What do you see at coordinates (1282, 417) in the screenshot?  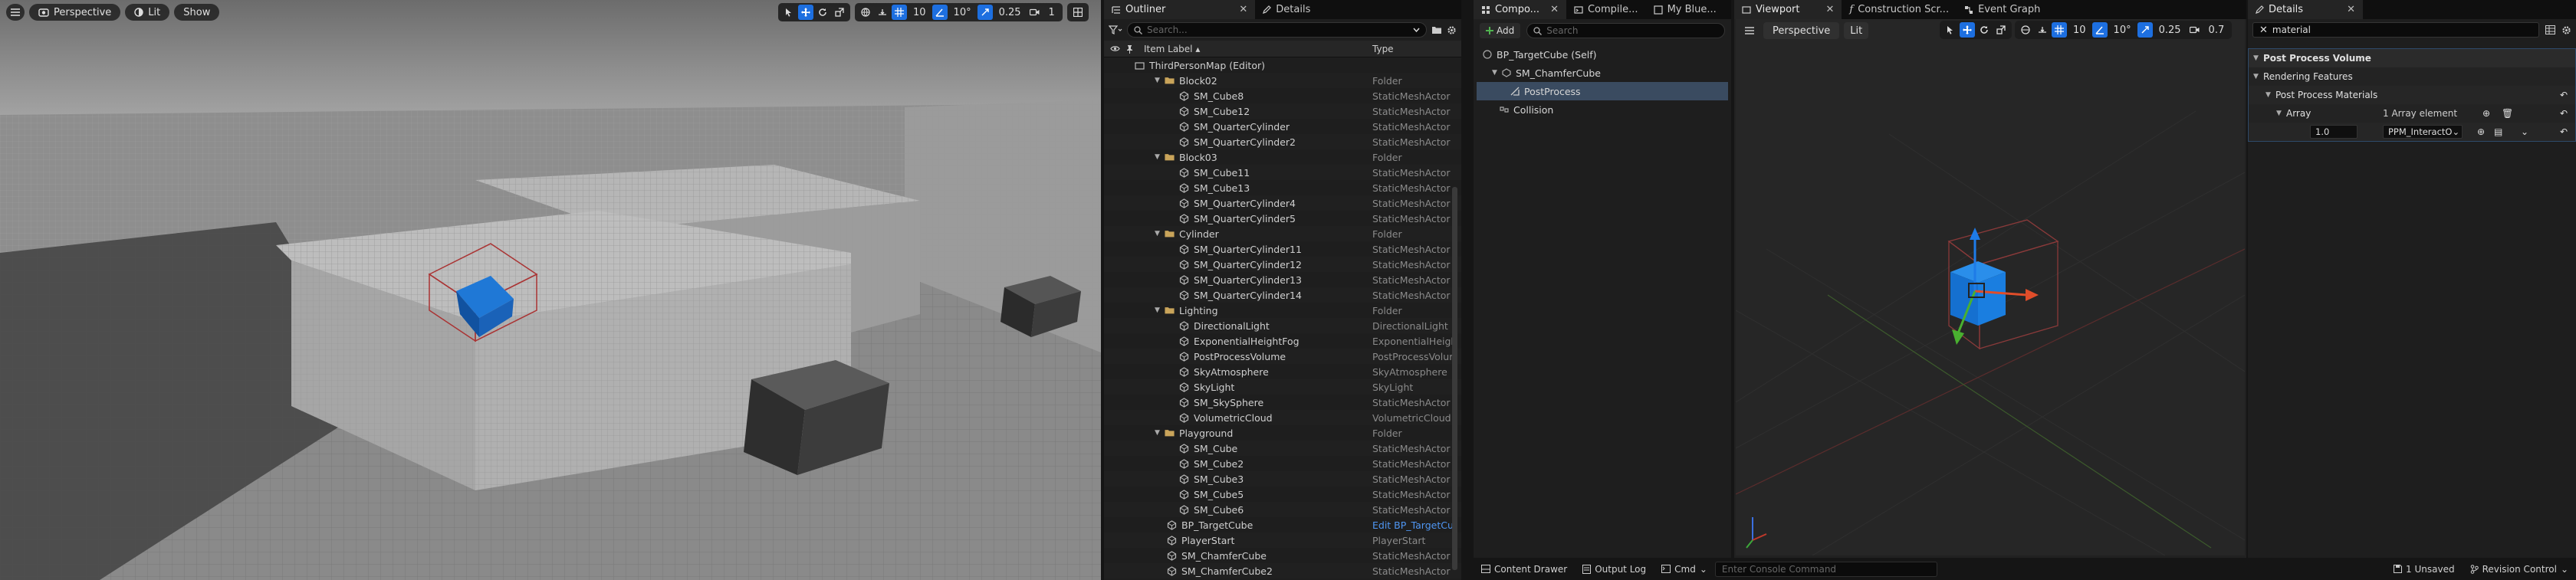 I see `outliner-actor-row: VolumetricCloud VolumetricCloud` at bounding box center [1282, 417].